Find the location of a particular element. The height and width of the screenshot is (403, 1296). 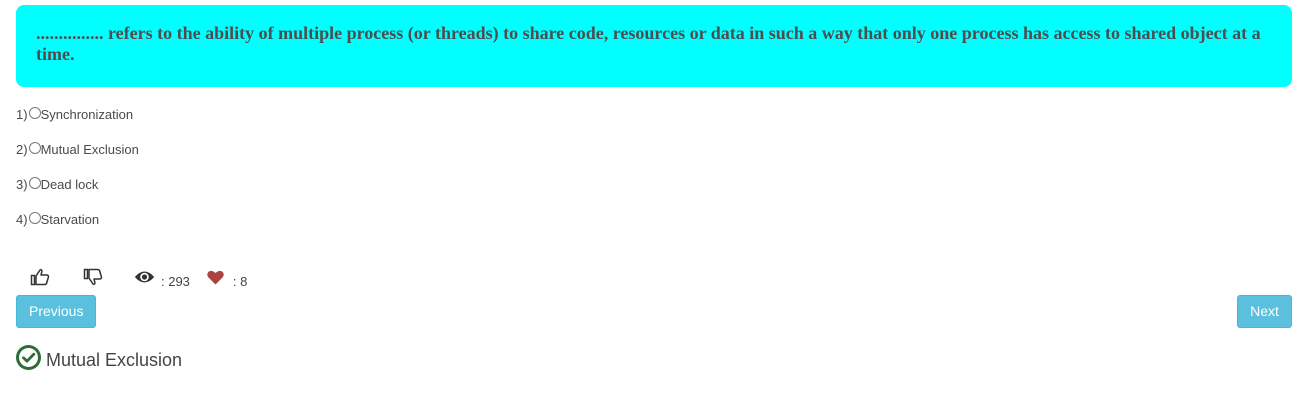

likes-count: : 8 is located at coordinates (240, 281).